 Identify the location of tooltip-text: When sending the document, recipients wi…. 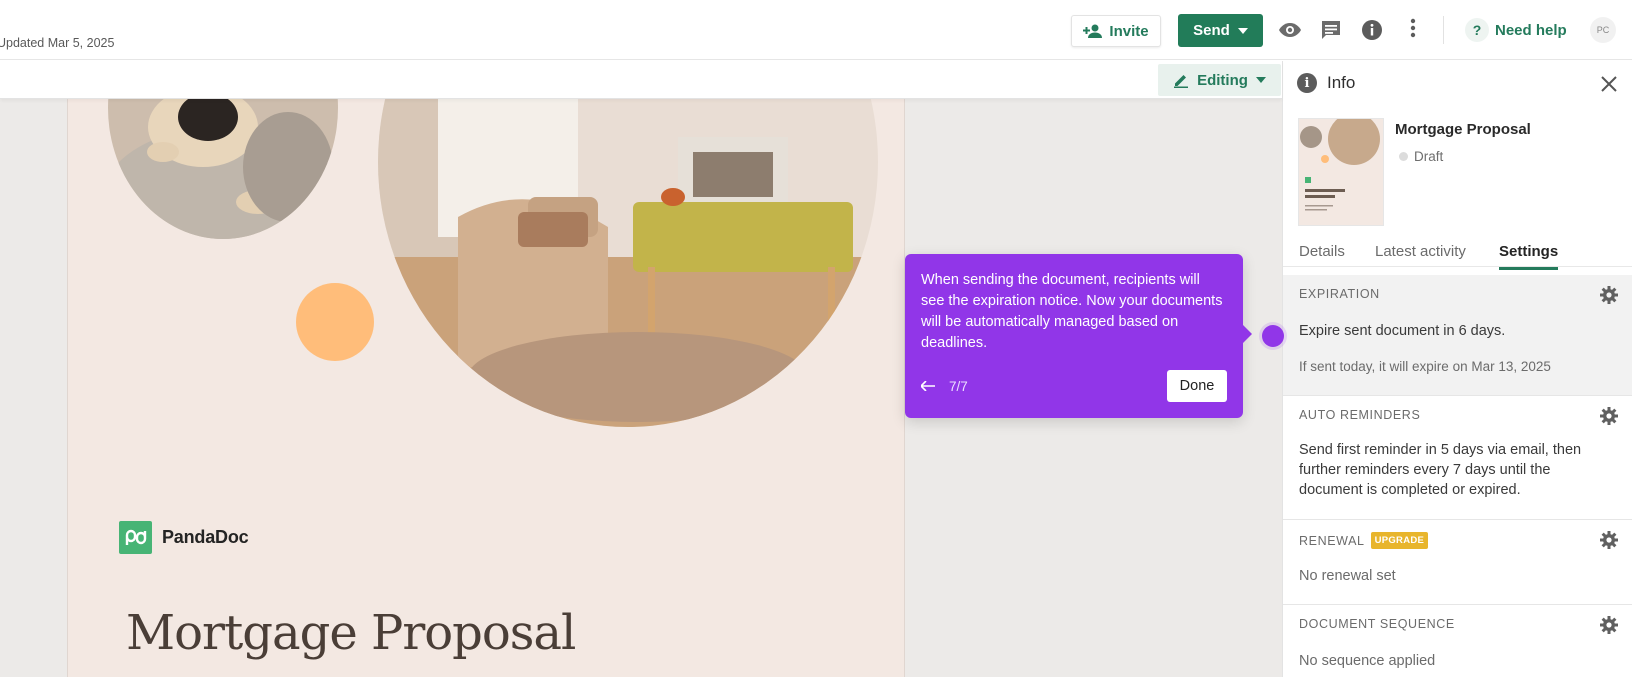
(1072, 311).